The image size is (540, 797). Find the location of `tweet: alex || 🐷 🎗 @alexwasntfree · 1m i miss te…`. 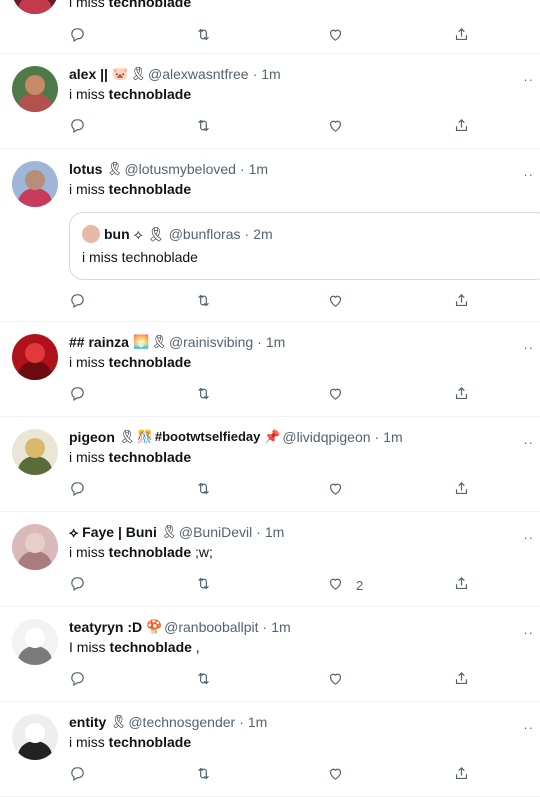

tweet: alex || 🐷 🎗 @alexwasntfree · 1m i miss te… is located at coordinates (270, 101).